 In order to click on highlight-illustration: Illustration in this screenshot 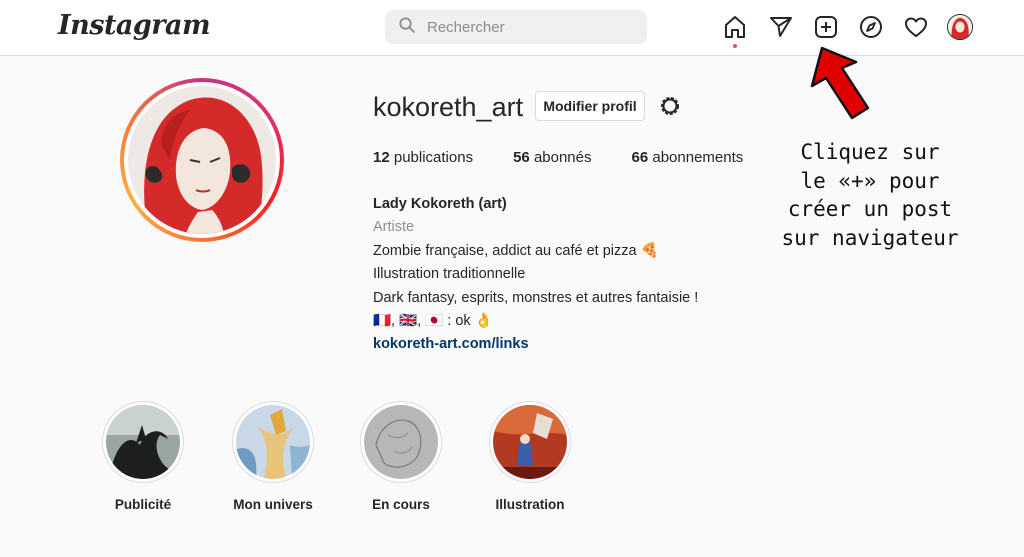, I will do `click(530, 456)`.